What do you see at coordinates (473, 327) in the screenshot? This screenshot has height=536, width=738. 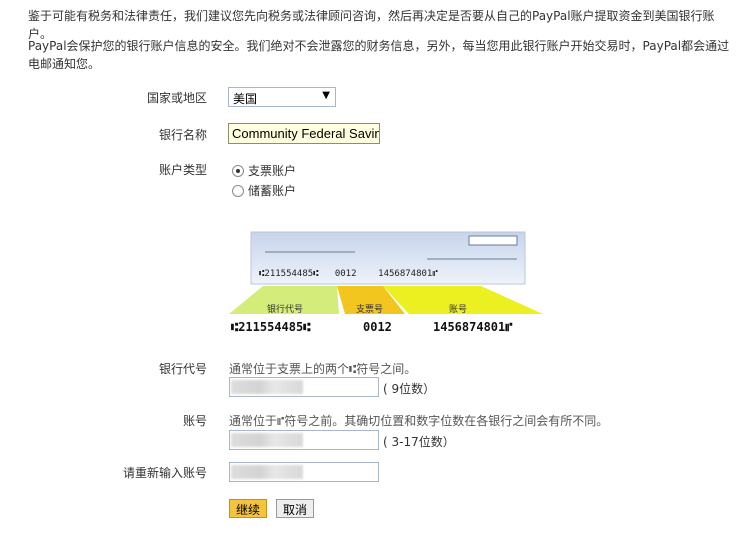 I see `check-account-number: 1456874801⑈` at bounding box center [473, 327].